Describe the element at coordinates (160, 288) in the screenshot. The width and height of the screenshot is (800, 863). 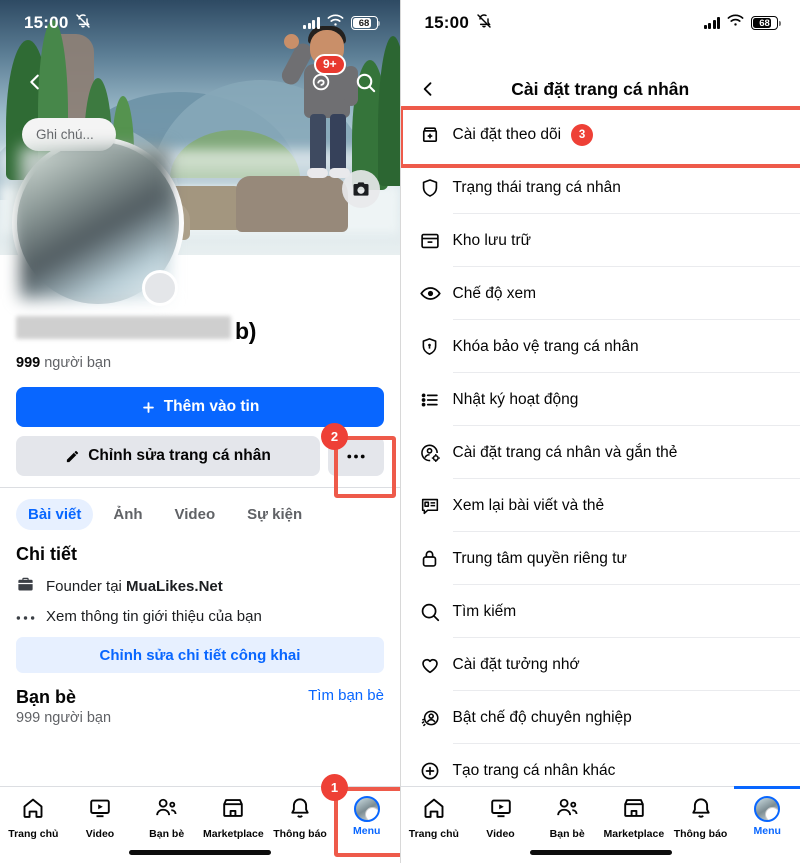
I see `avatar-camera-button` at that location.